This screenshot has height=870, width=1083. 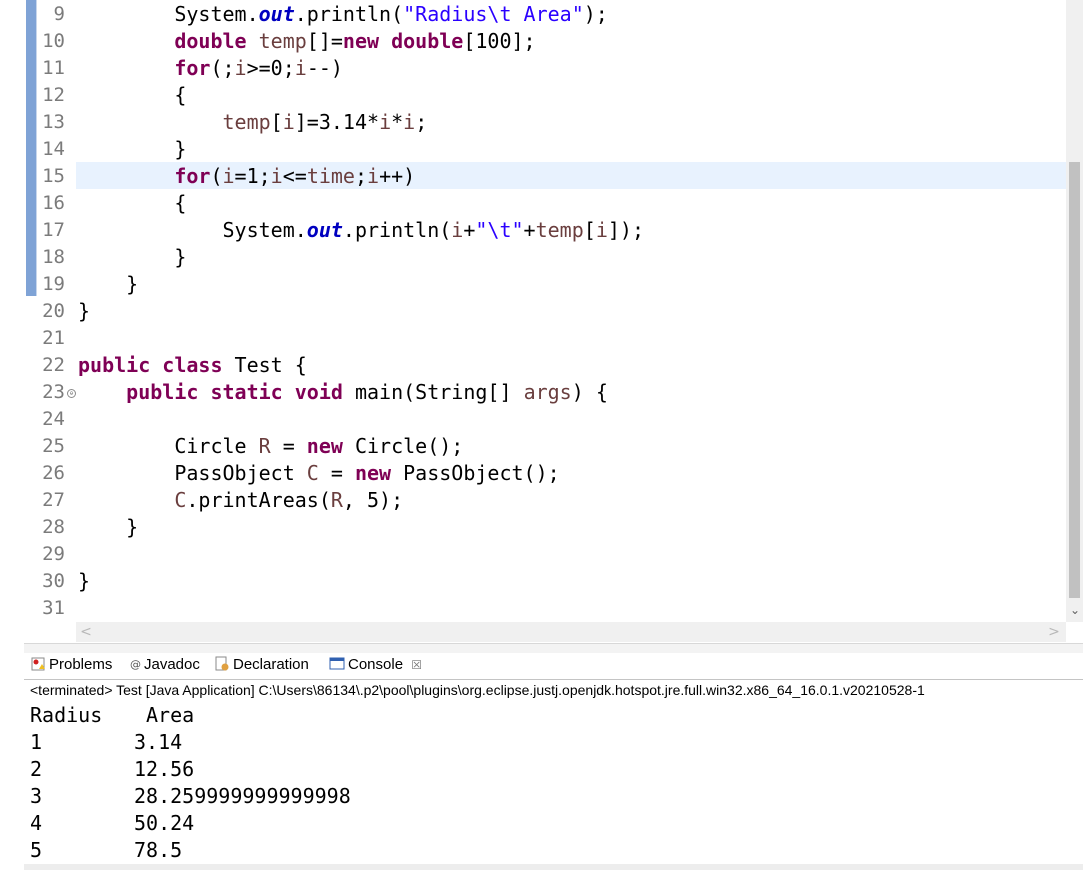 What do you see at coordinates (172, 664) in the screenshot?
I see `tab-label: Javadoc` at bounding box center [172, 664].